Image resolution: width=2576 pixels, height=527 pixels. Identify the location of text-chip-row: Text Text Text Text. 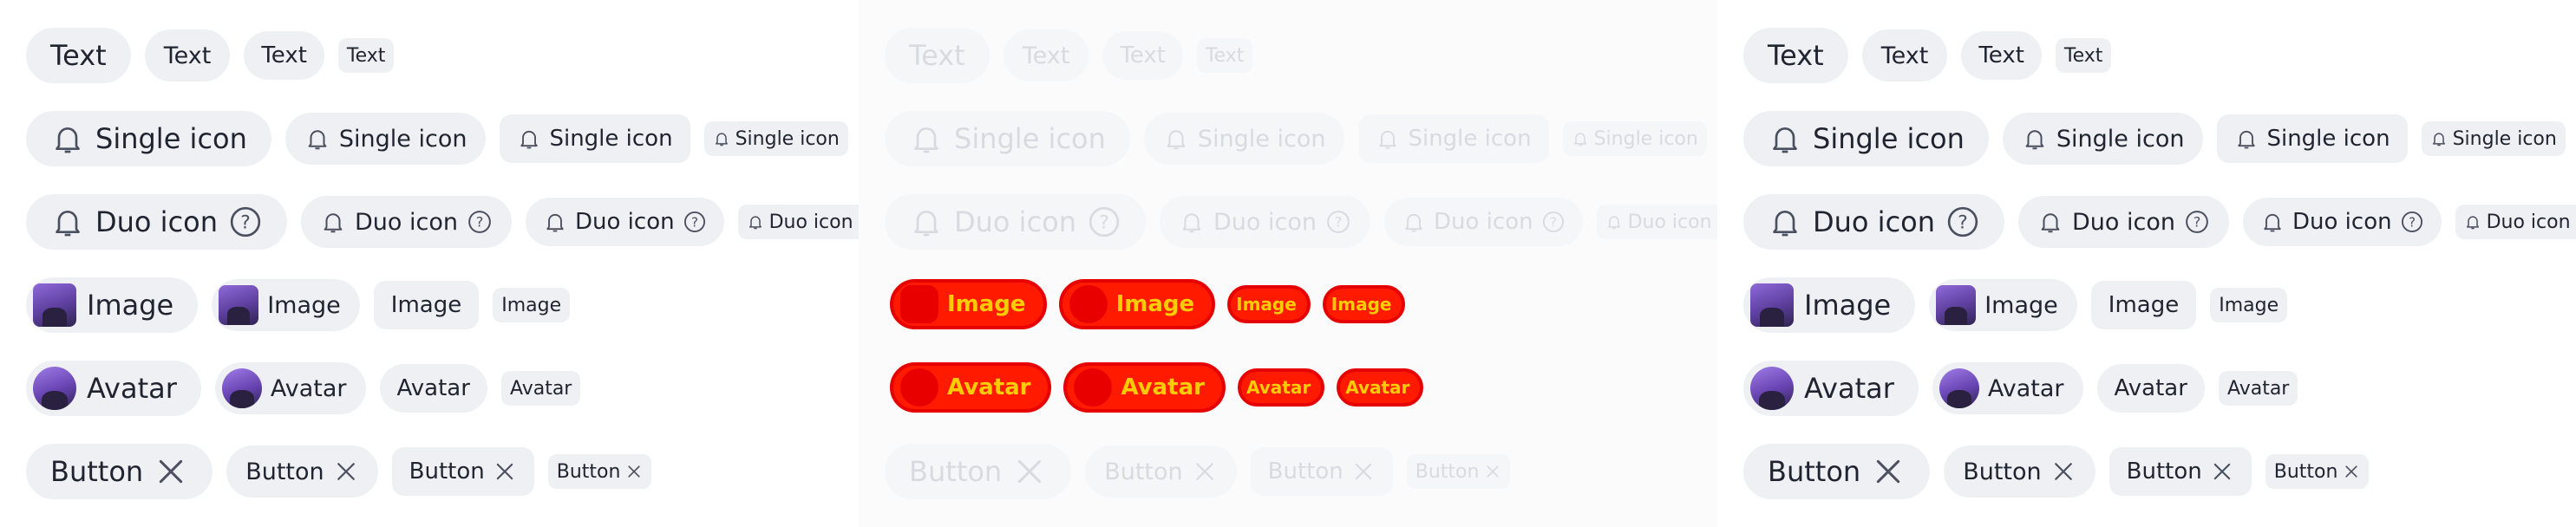
(1069, 55).